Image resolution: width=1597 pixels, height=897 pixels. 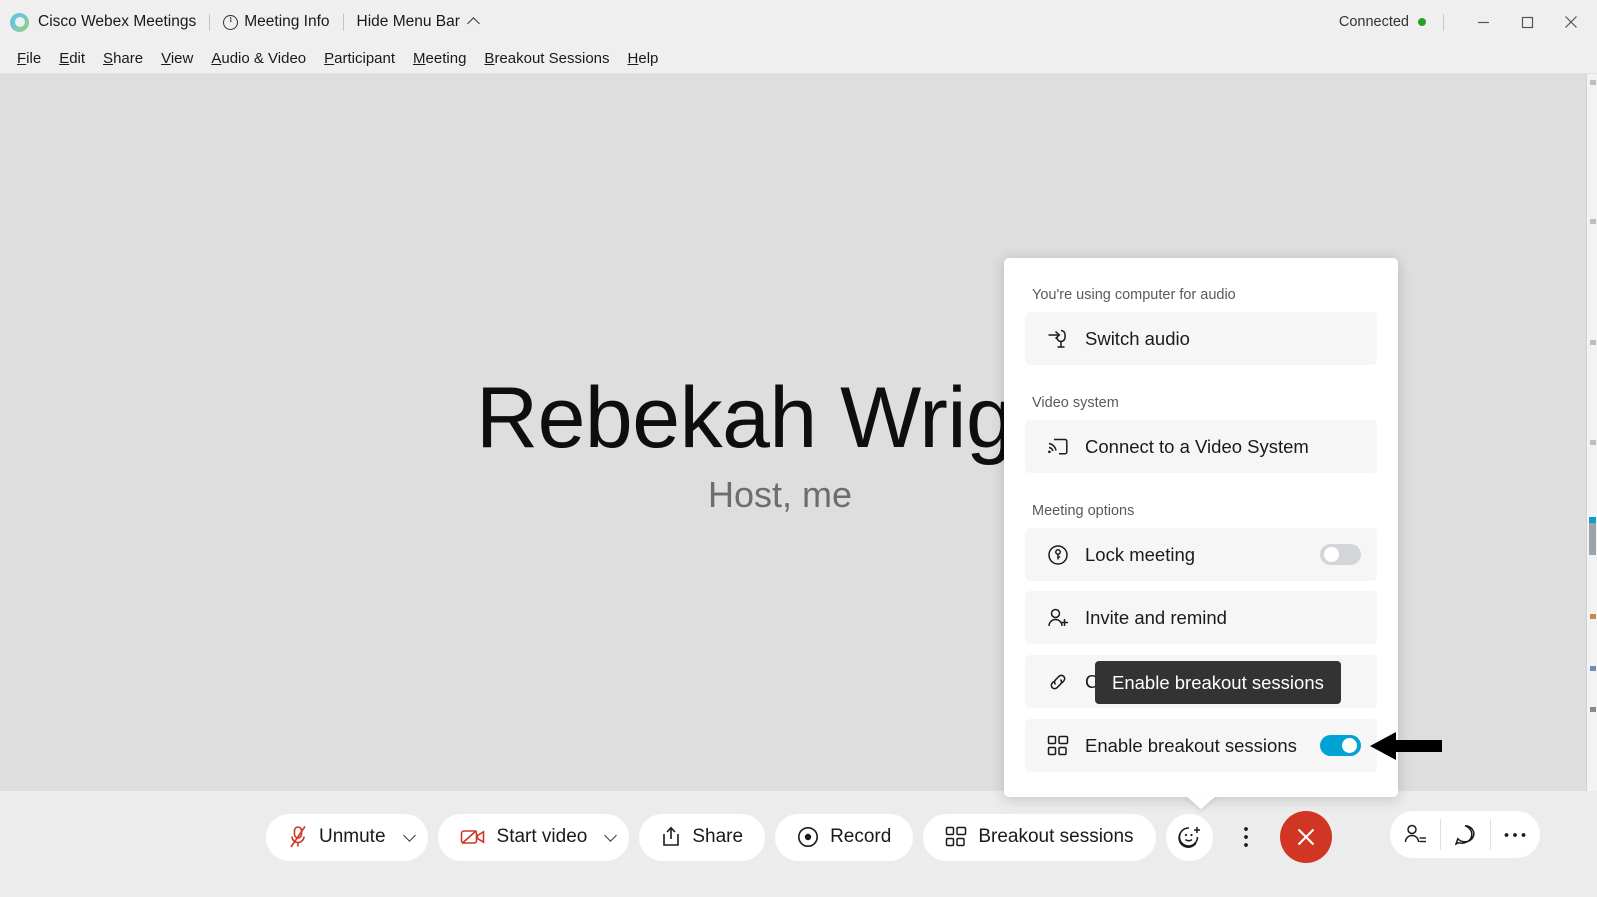 I want to click on cast-screen-icon, so click(x=1059, y=447).